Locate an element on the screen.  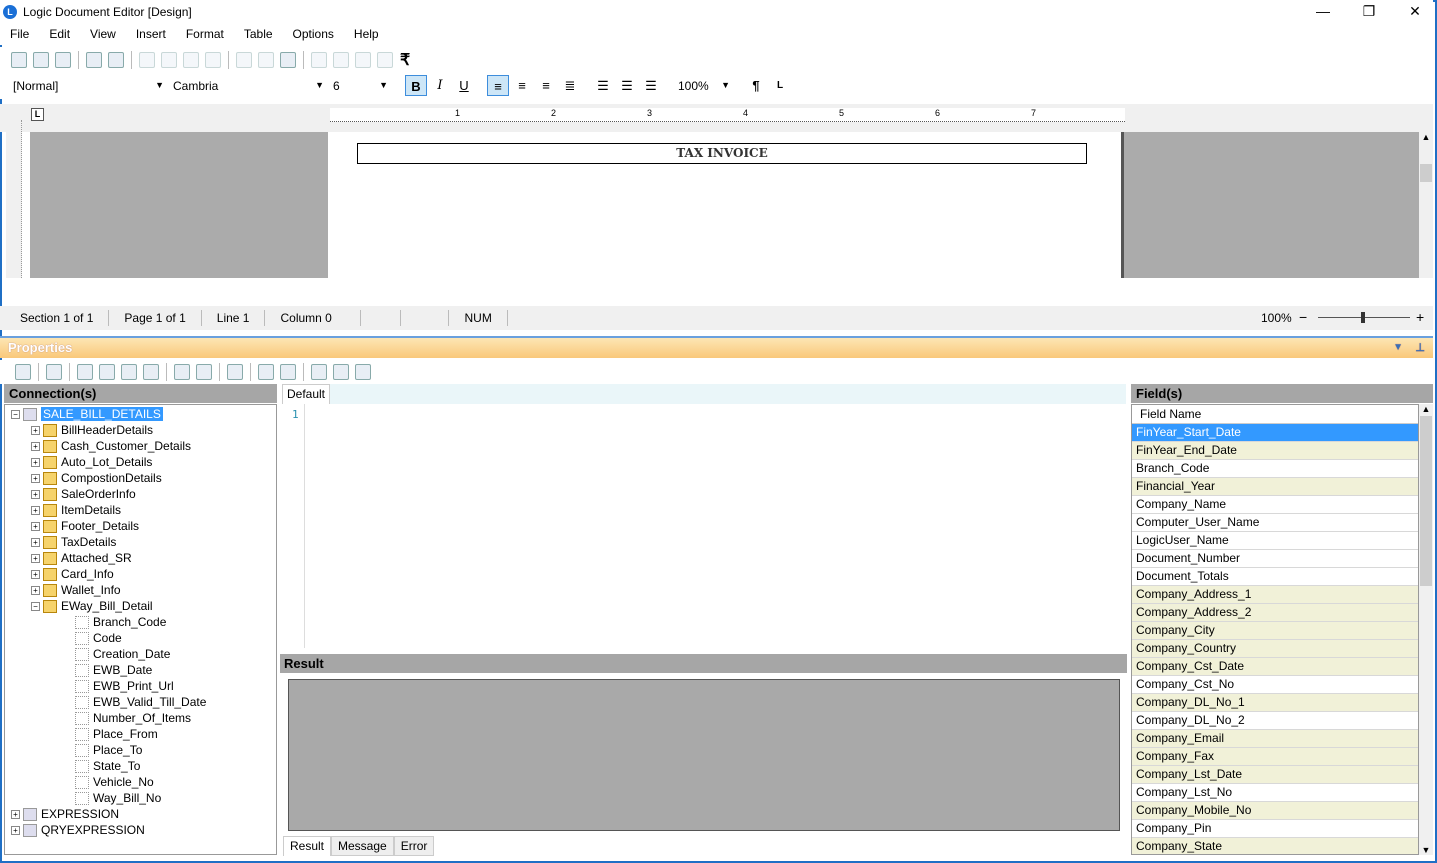
zoom-combo: 100% ▼ is located at coordinates (705, 86).